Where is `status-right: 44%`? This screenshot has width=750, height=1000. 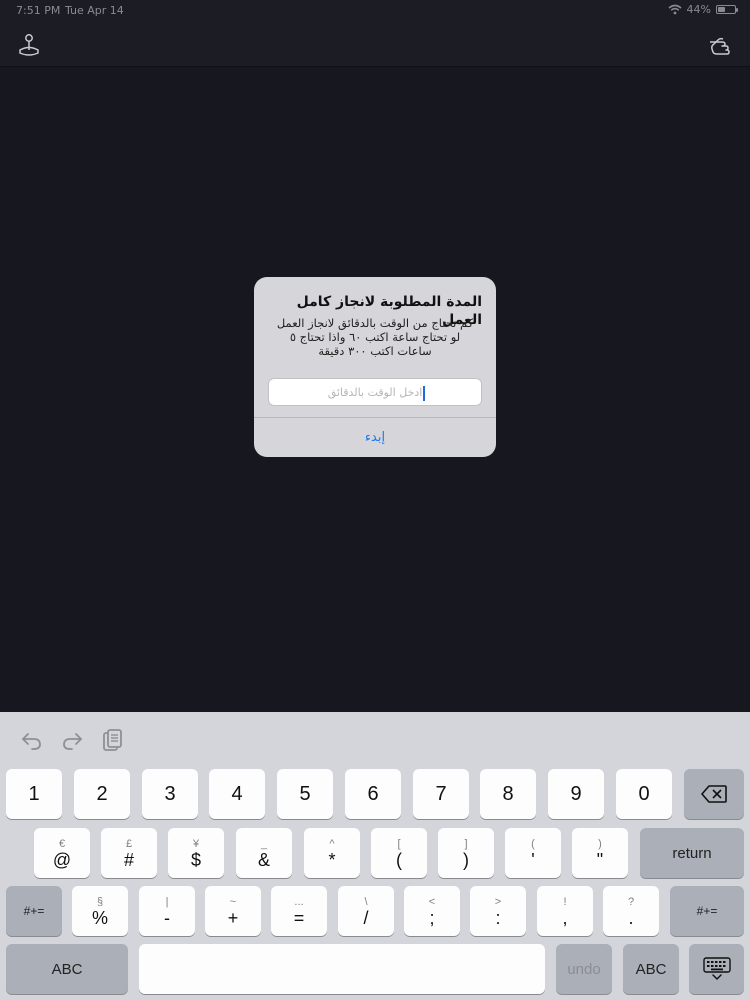
status-right: 44% is located at coordinates (703, 9).